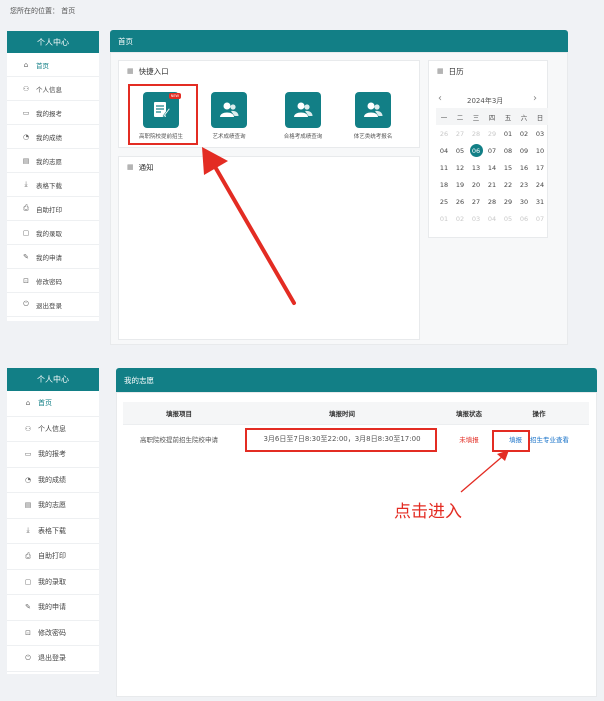  I want to click on sidebar-item-label: 我的申请, so click(49, 257).